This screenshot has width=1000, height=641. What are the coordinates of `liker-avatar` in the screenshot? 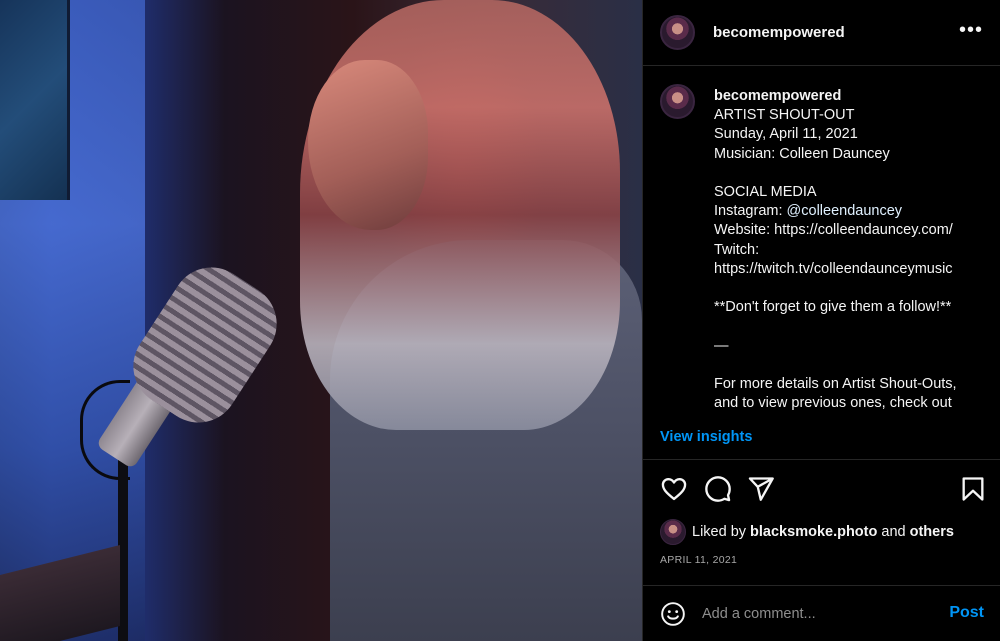 It's located at (673, 532).